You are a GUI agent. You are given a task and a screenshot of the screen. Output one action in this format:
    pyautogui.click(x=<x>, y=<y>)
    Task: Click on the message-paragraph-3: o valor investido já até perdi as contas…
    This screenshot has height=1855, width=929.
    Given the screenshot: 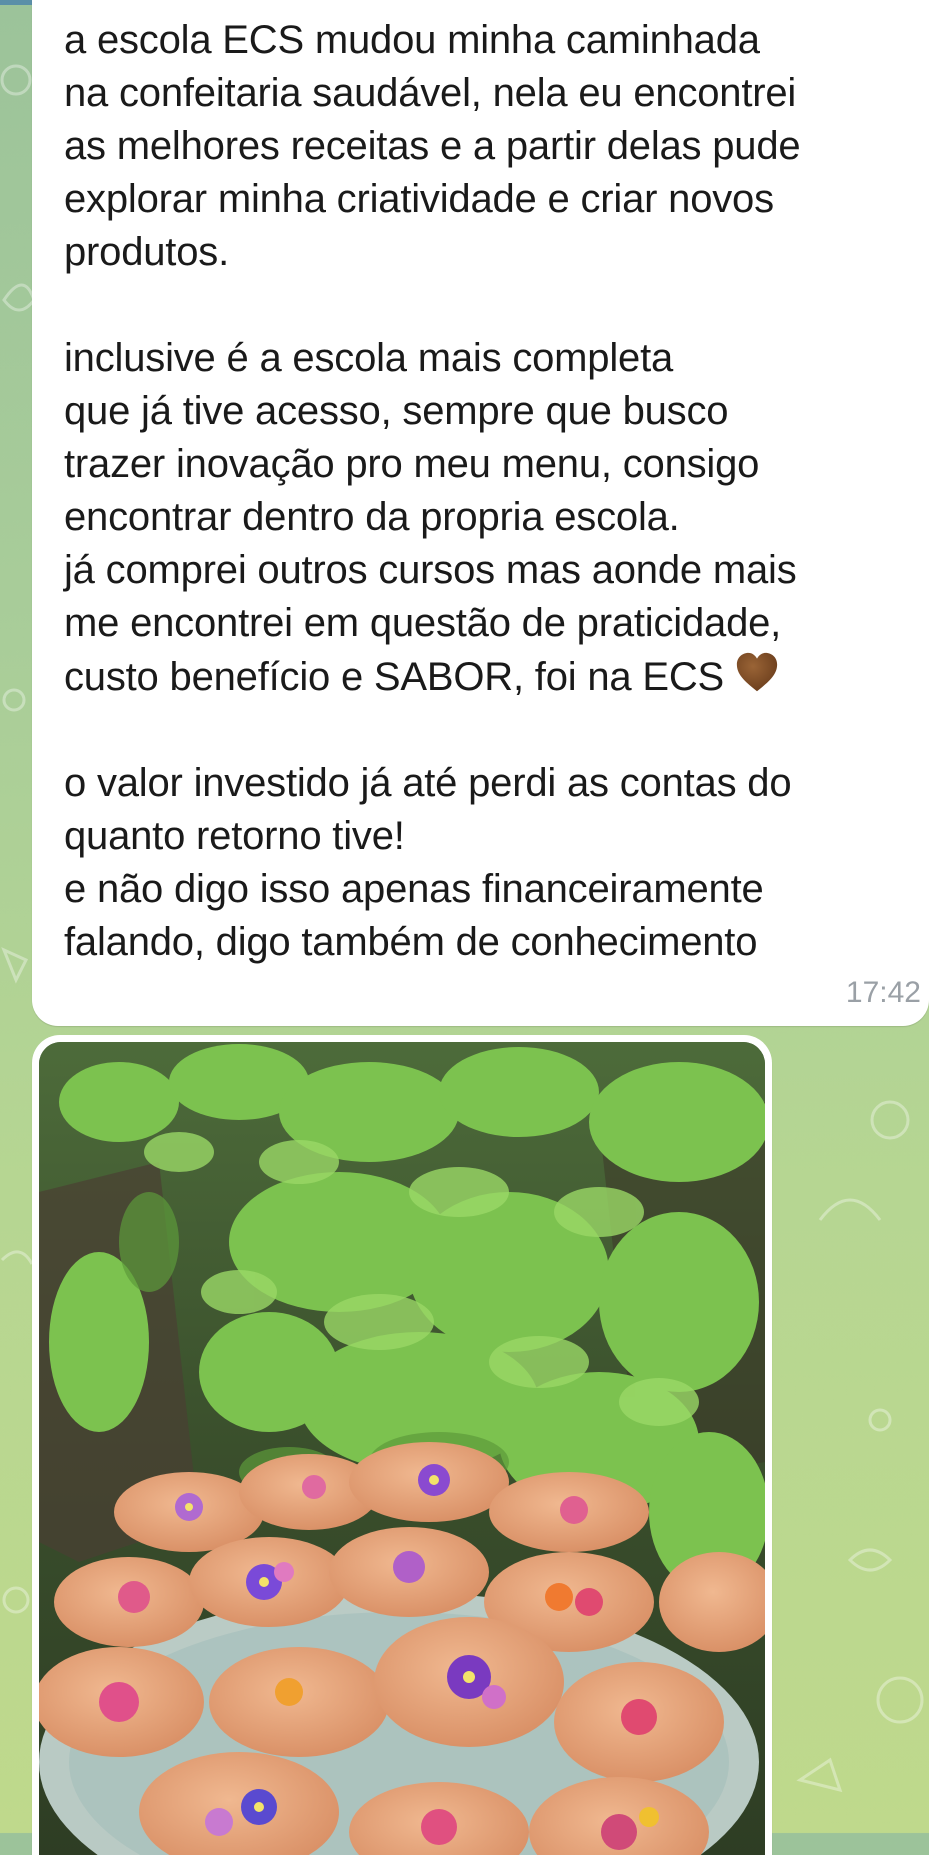 What is the action you would take?
    pyautogui.click(x=428, y=862)
    